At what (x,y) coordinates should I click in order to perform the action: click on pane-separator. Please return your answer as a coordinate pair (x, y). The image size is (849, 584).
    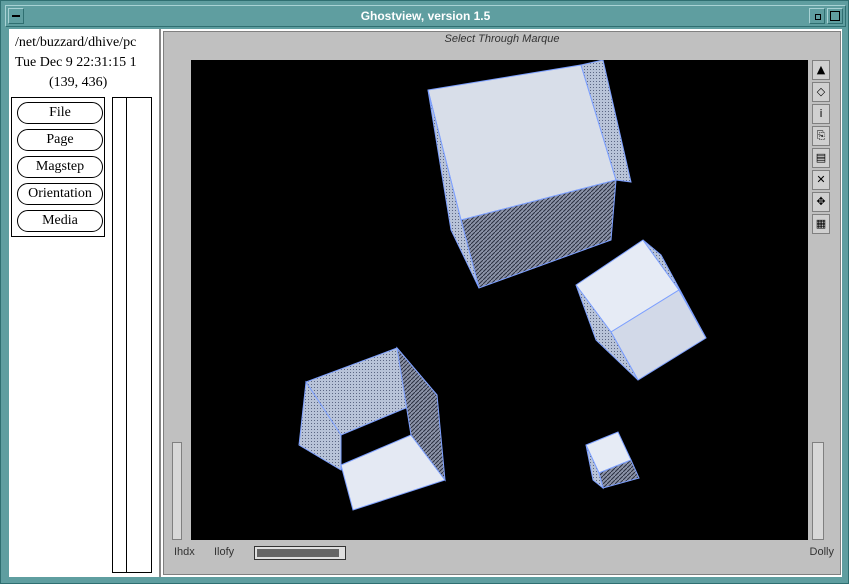
    Looking at the image, I should click on (160, 303).